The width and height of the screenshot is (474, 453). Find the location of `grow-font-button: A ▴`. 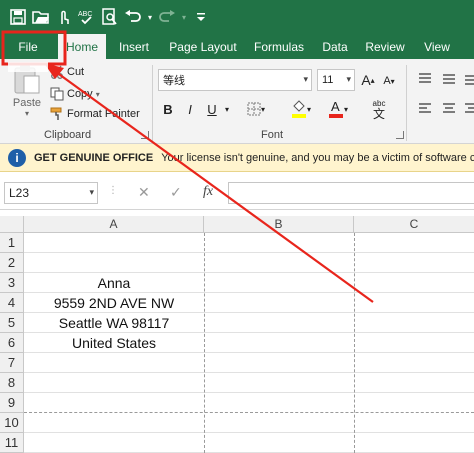

grow-font-button: A ▴ is located at coordinates (368, 80).